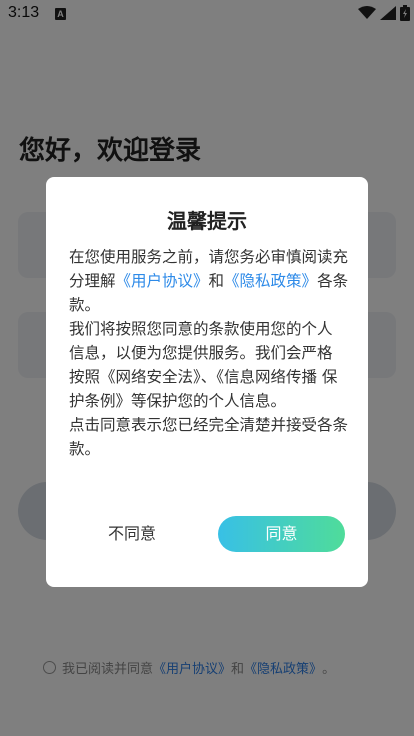 This screenshot has width=414, height=736. I want to click on dialog-privacy-policy-link: 《隐私政策》, so click(270, 281).